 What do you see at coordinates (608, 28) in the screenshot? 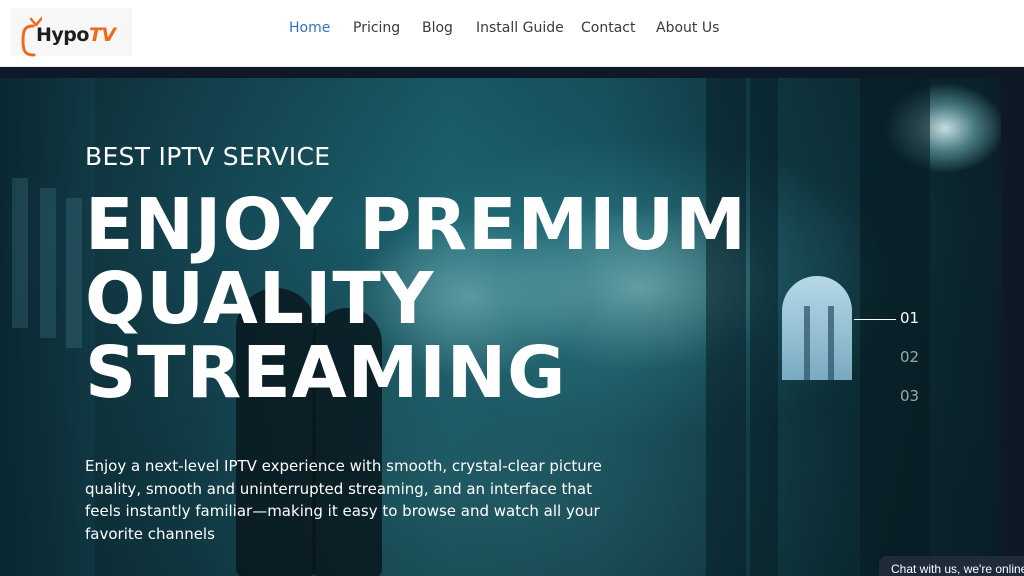
I see `nav-item-contact: Contact` at bounding box center [608, 28].